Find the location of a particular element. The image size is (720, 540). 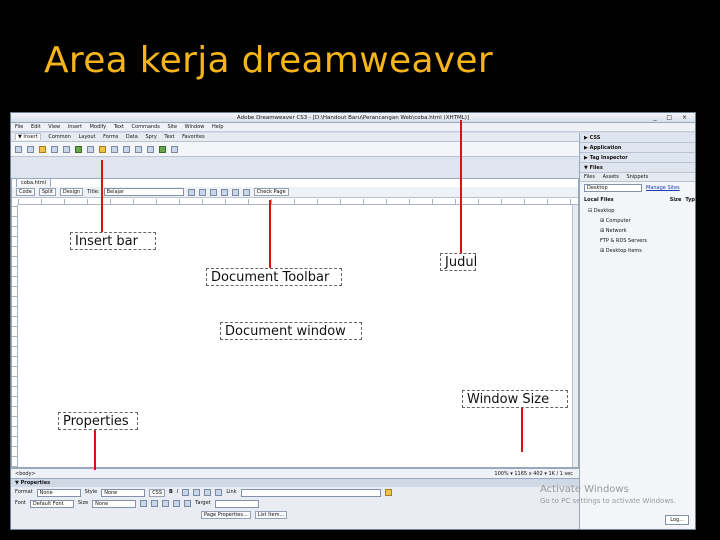

menu-commands: Commands is located at coordinates (146, 127).